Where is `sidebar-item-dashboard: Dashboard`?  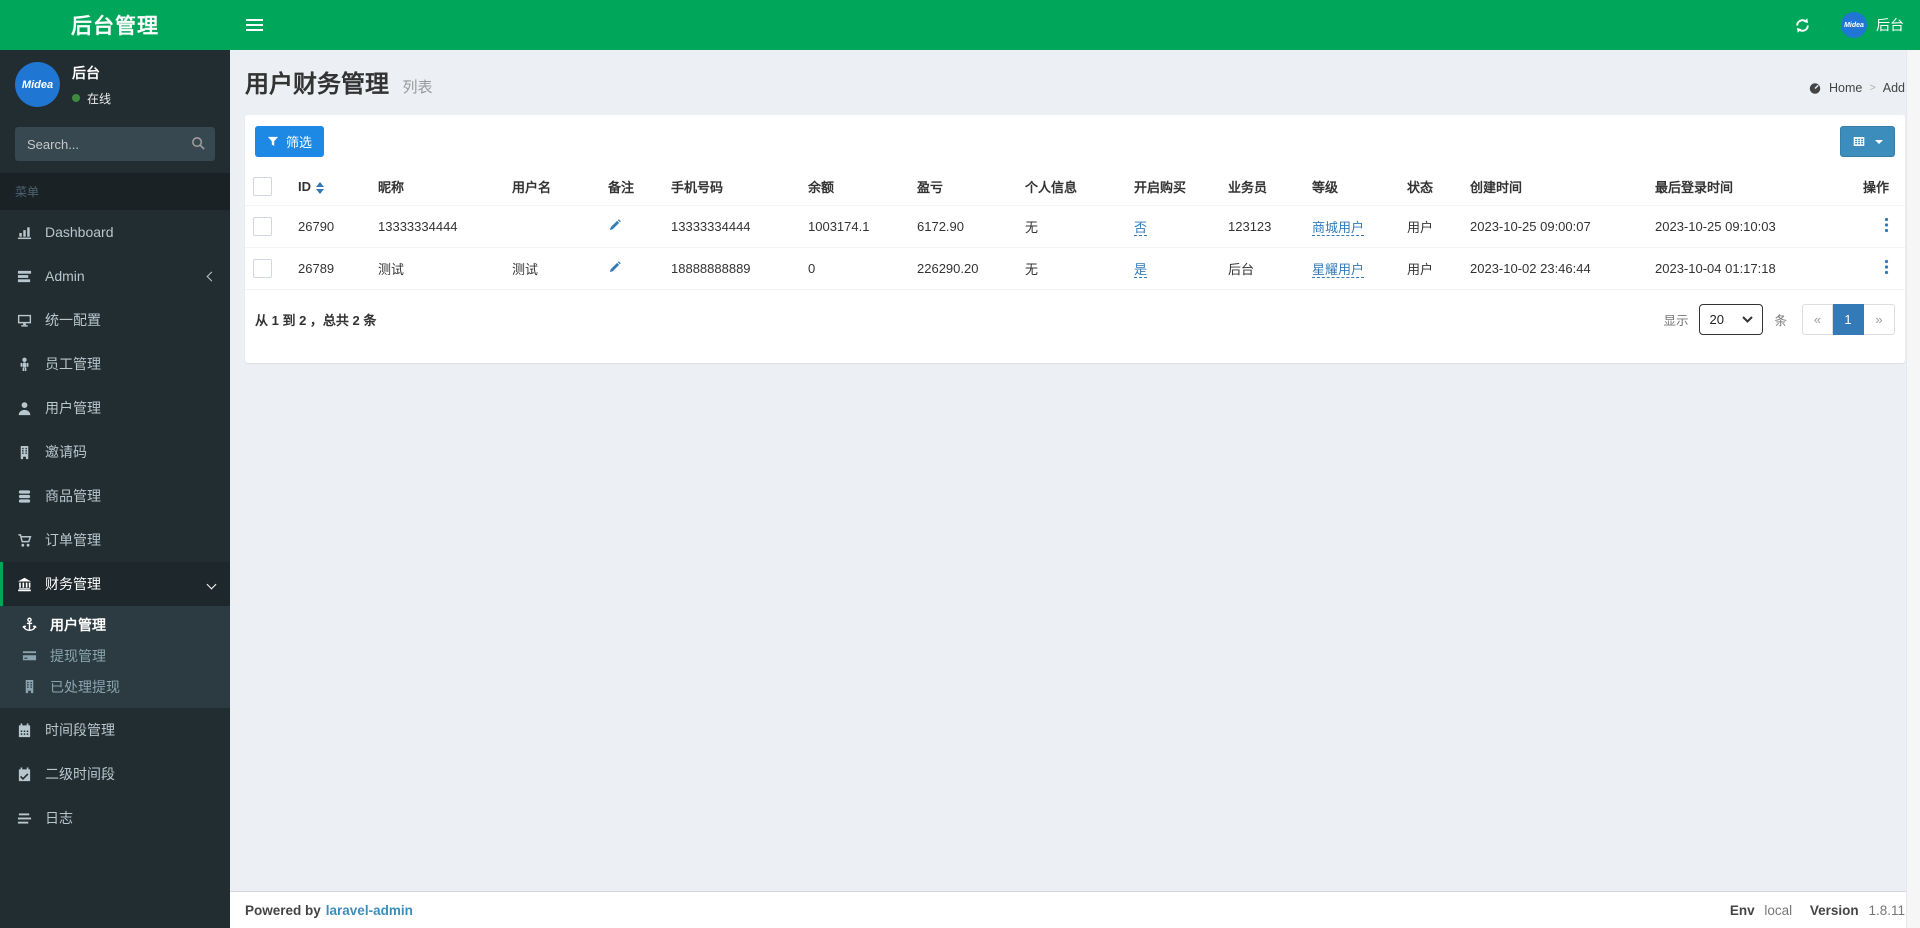 sidebar-item-dashboard: Dashboard is located at coordinates (115, 232).